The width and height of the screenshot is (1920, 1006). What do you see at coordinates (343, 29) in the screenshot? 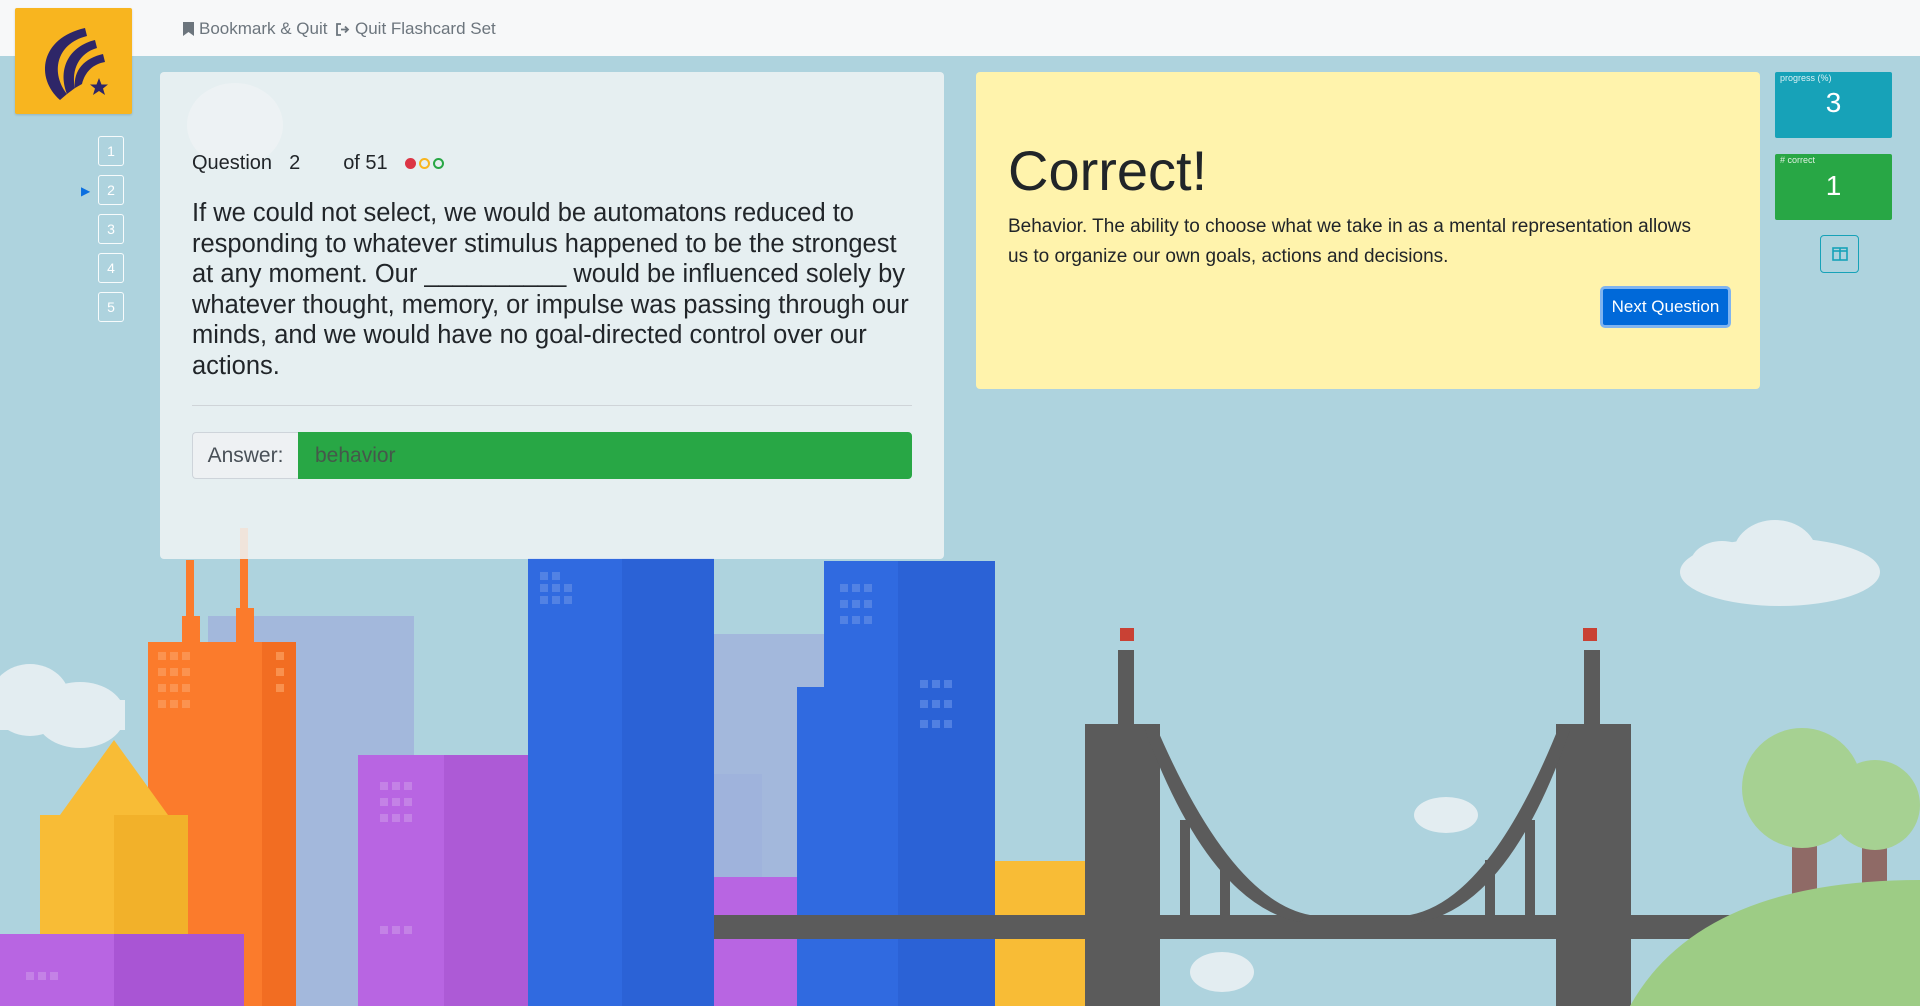
I see `sign-out-icon` at bounding box center [343, 29].